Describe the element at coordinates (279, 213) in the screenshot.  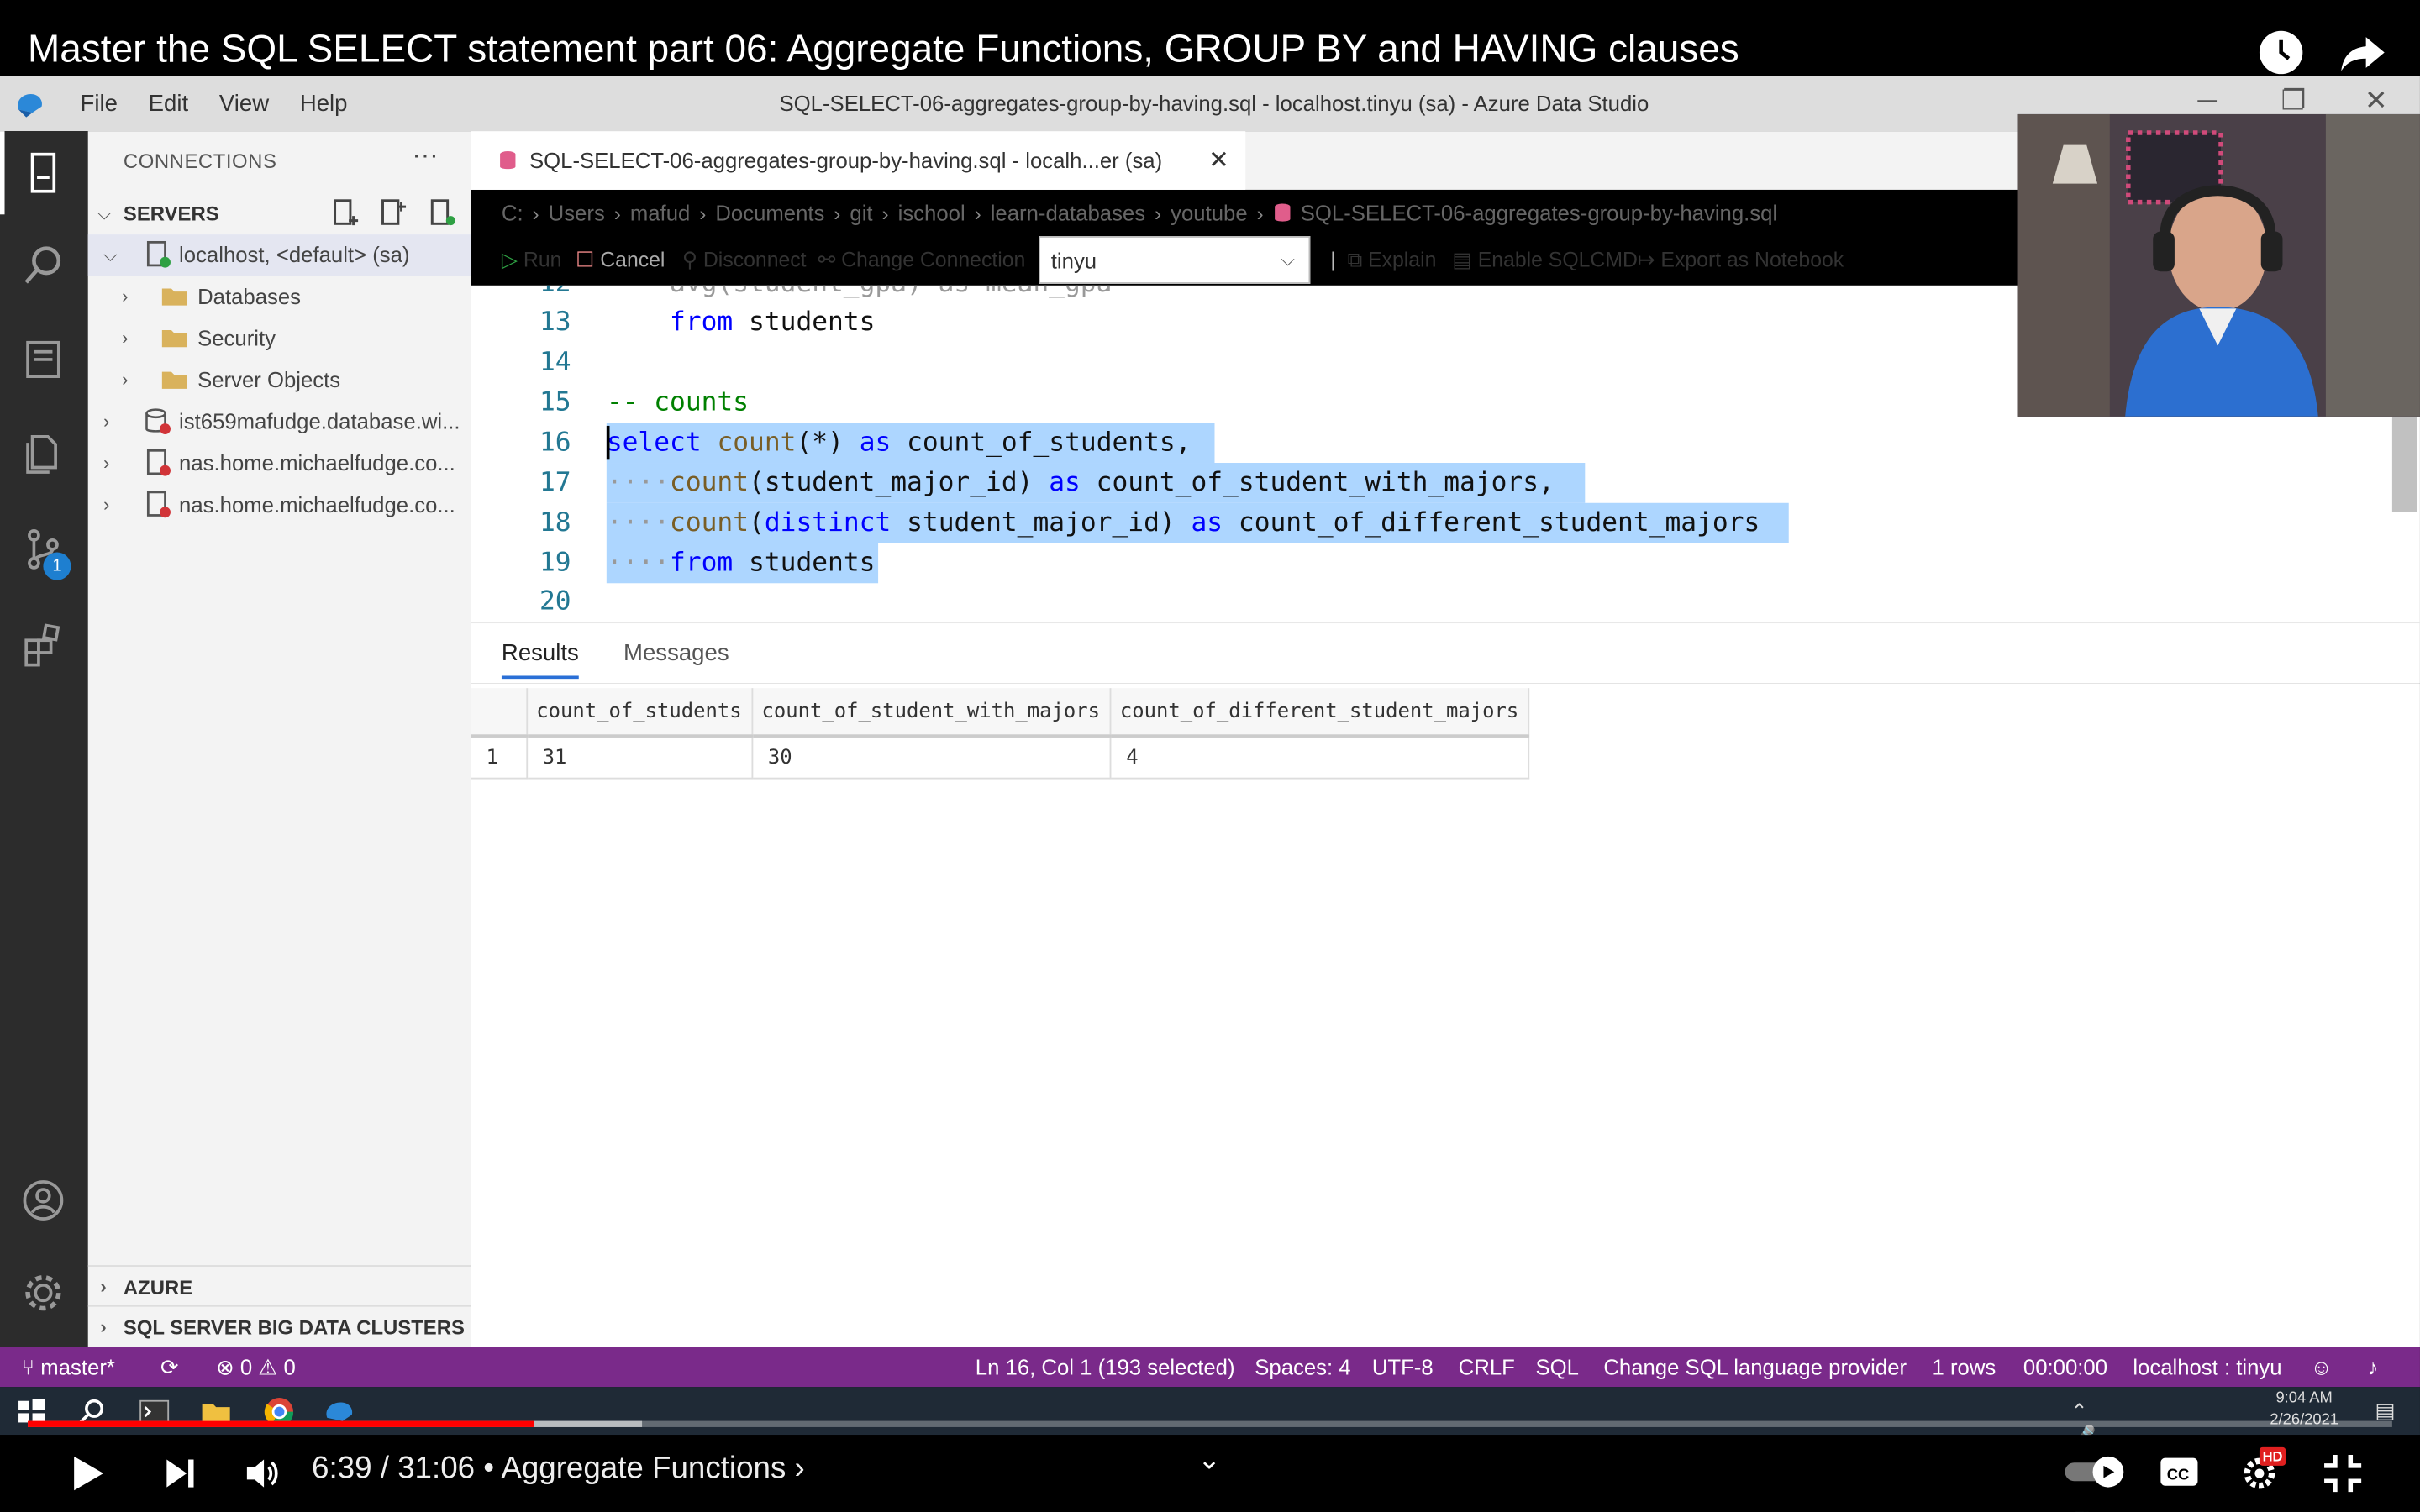
I see `servers-section-header: ⌵ SERVERS` at that location.